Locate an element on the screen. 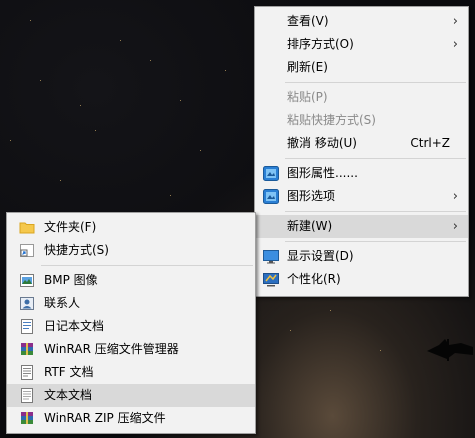 The height and width of the screenshot is (438, 475). new-item-rtf-document: RTF 文档 is located at coordinates (131, 372).